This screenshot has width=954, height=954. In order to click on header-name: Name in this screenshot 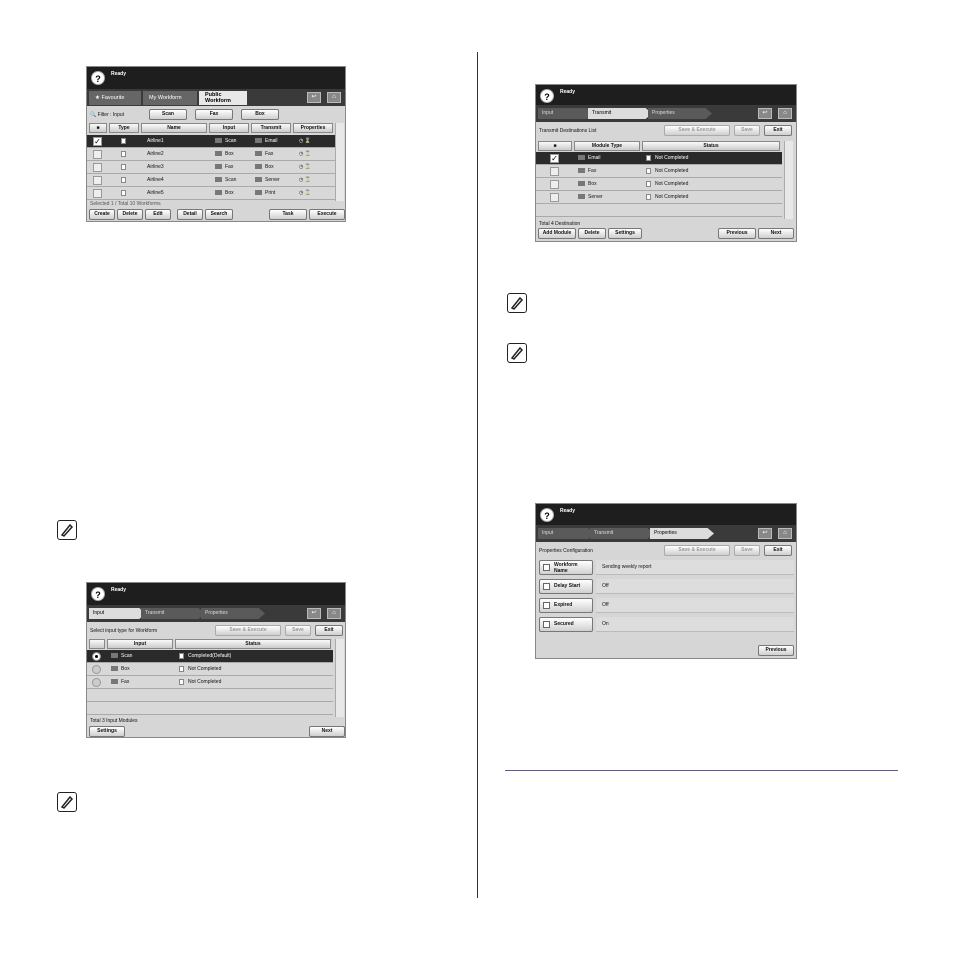, I will do `click(174, 128)`.